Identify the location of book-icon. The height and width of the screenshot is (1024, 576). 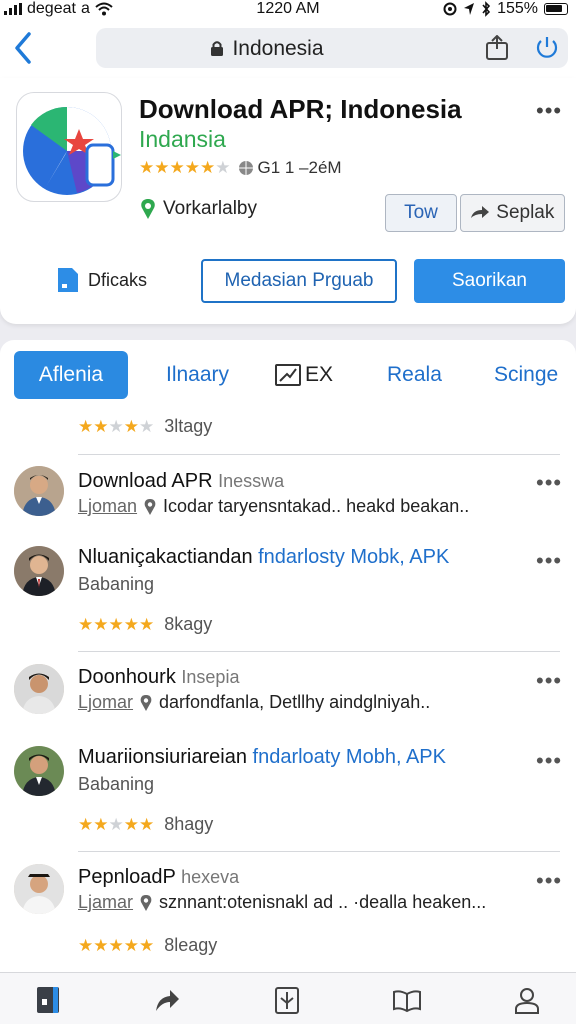
(49, 1000).